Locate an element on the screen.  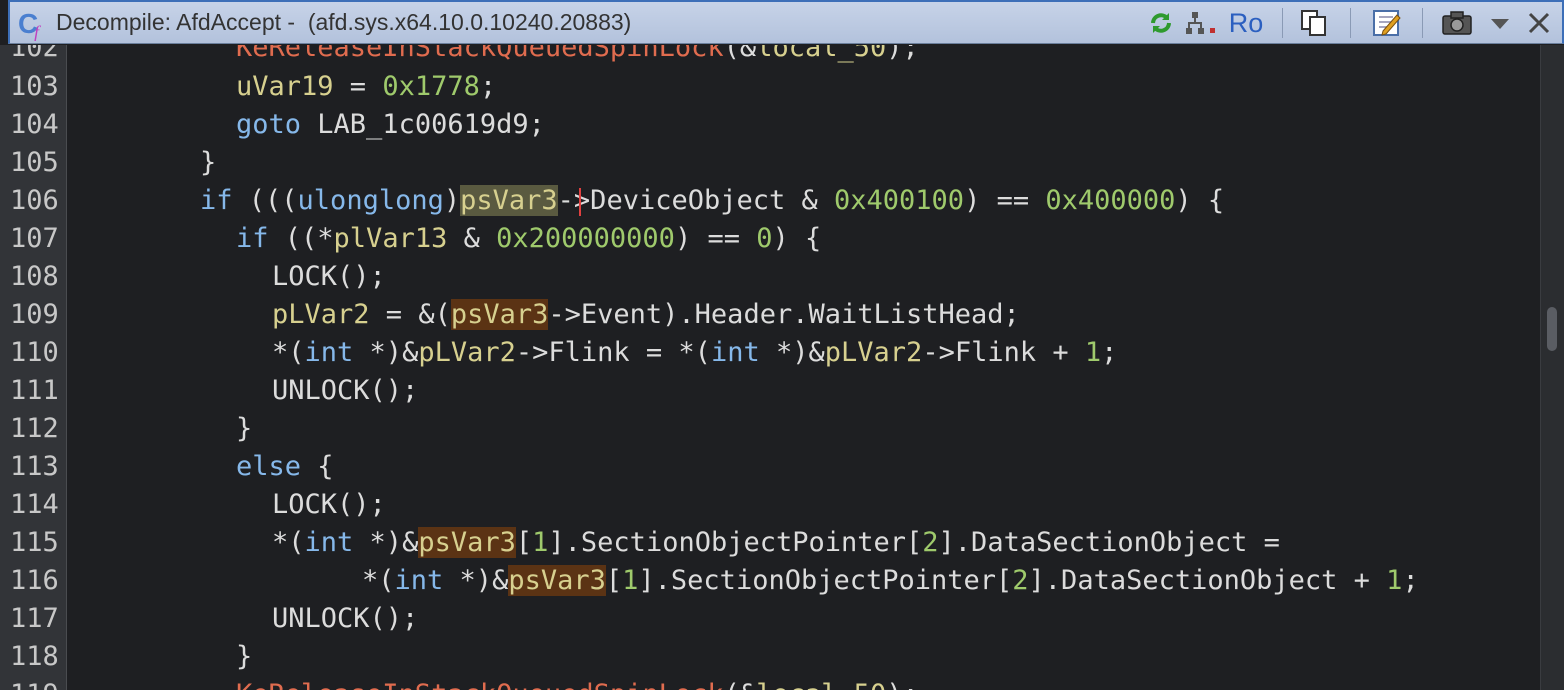
menu-dropdown-button is located at coordinates (1500, 23).